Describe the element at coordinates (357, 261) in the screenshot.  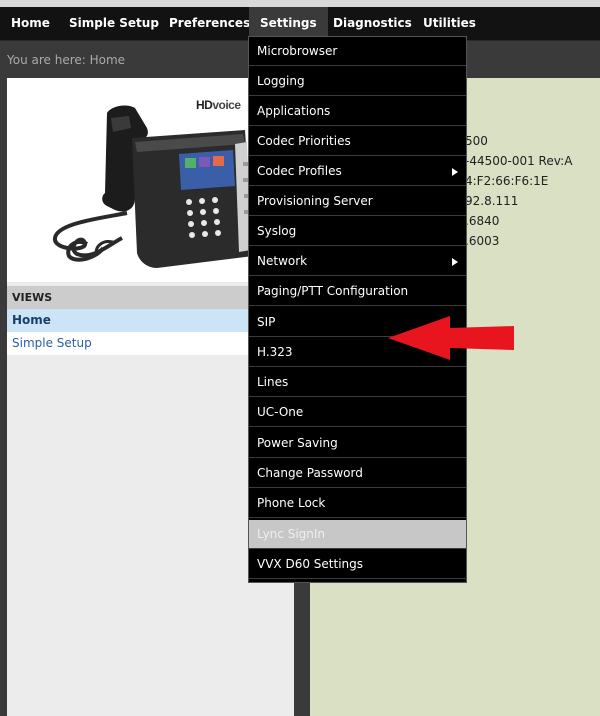
I see `menu-item-network: Network` at that location.